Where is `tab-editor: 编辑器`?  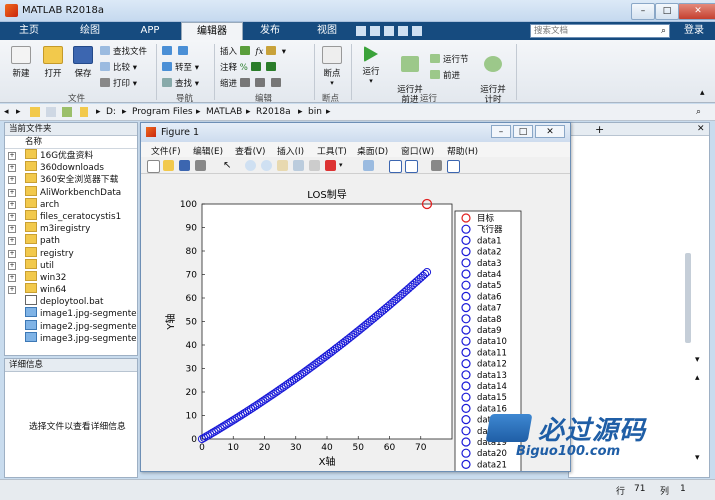
tab-editor: 编辑器 is located at coordinates (212, 31).